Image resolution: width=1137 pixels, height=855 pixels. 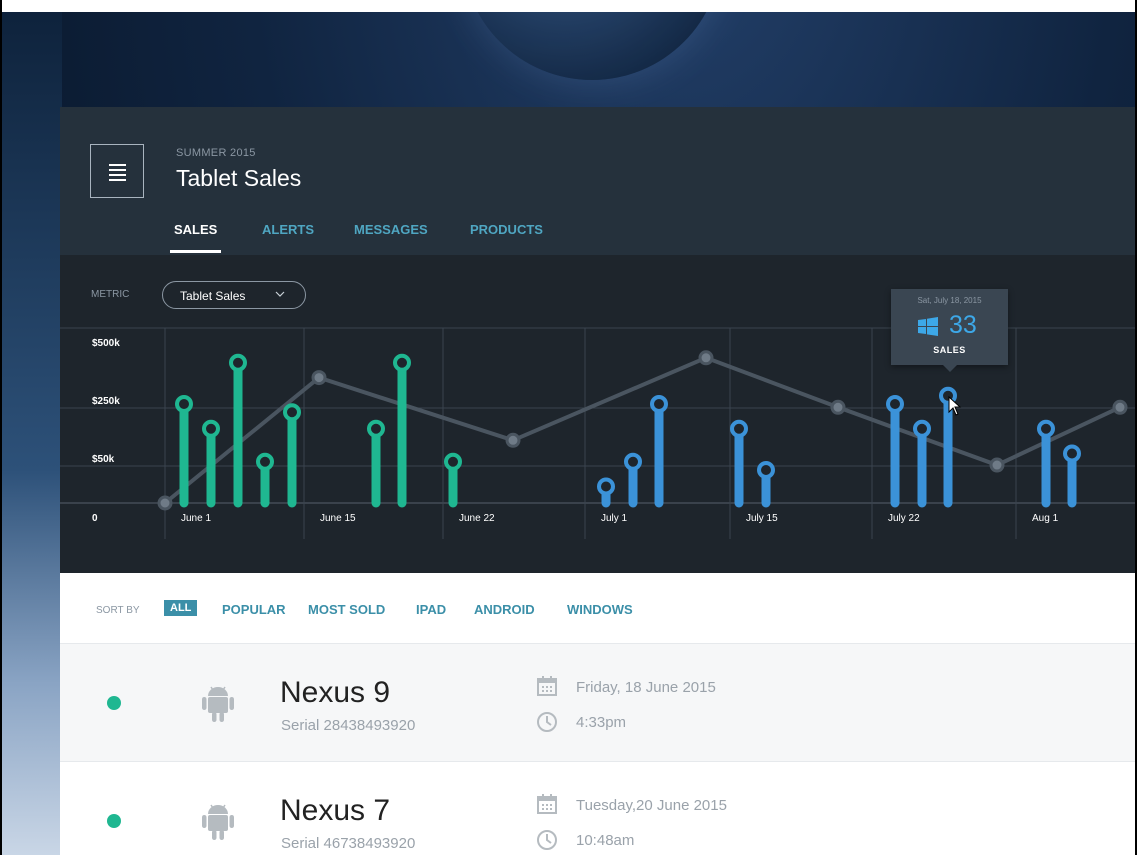 I want to click on device-name: Nexus 7, so click(x=335, y=810).